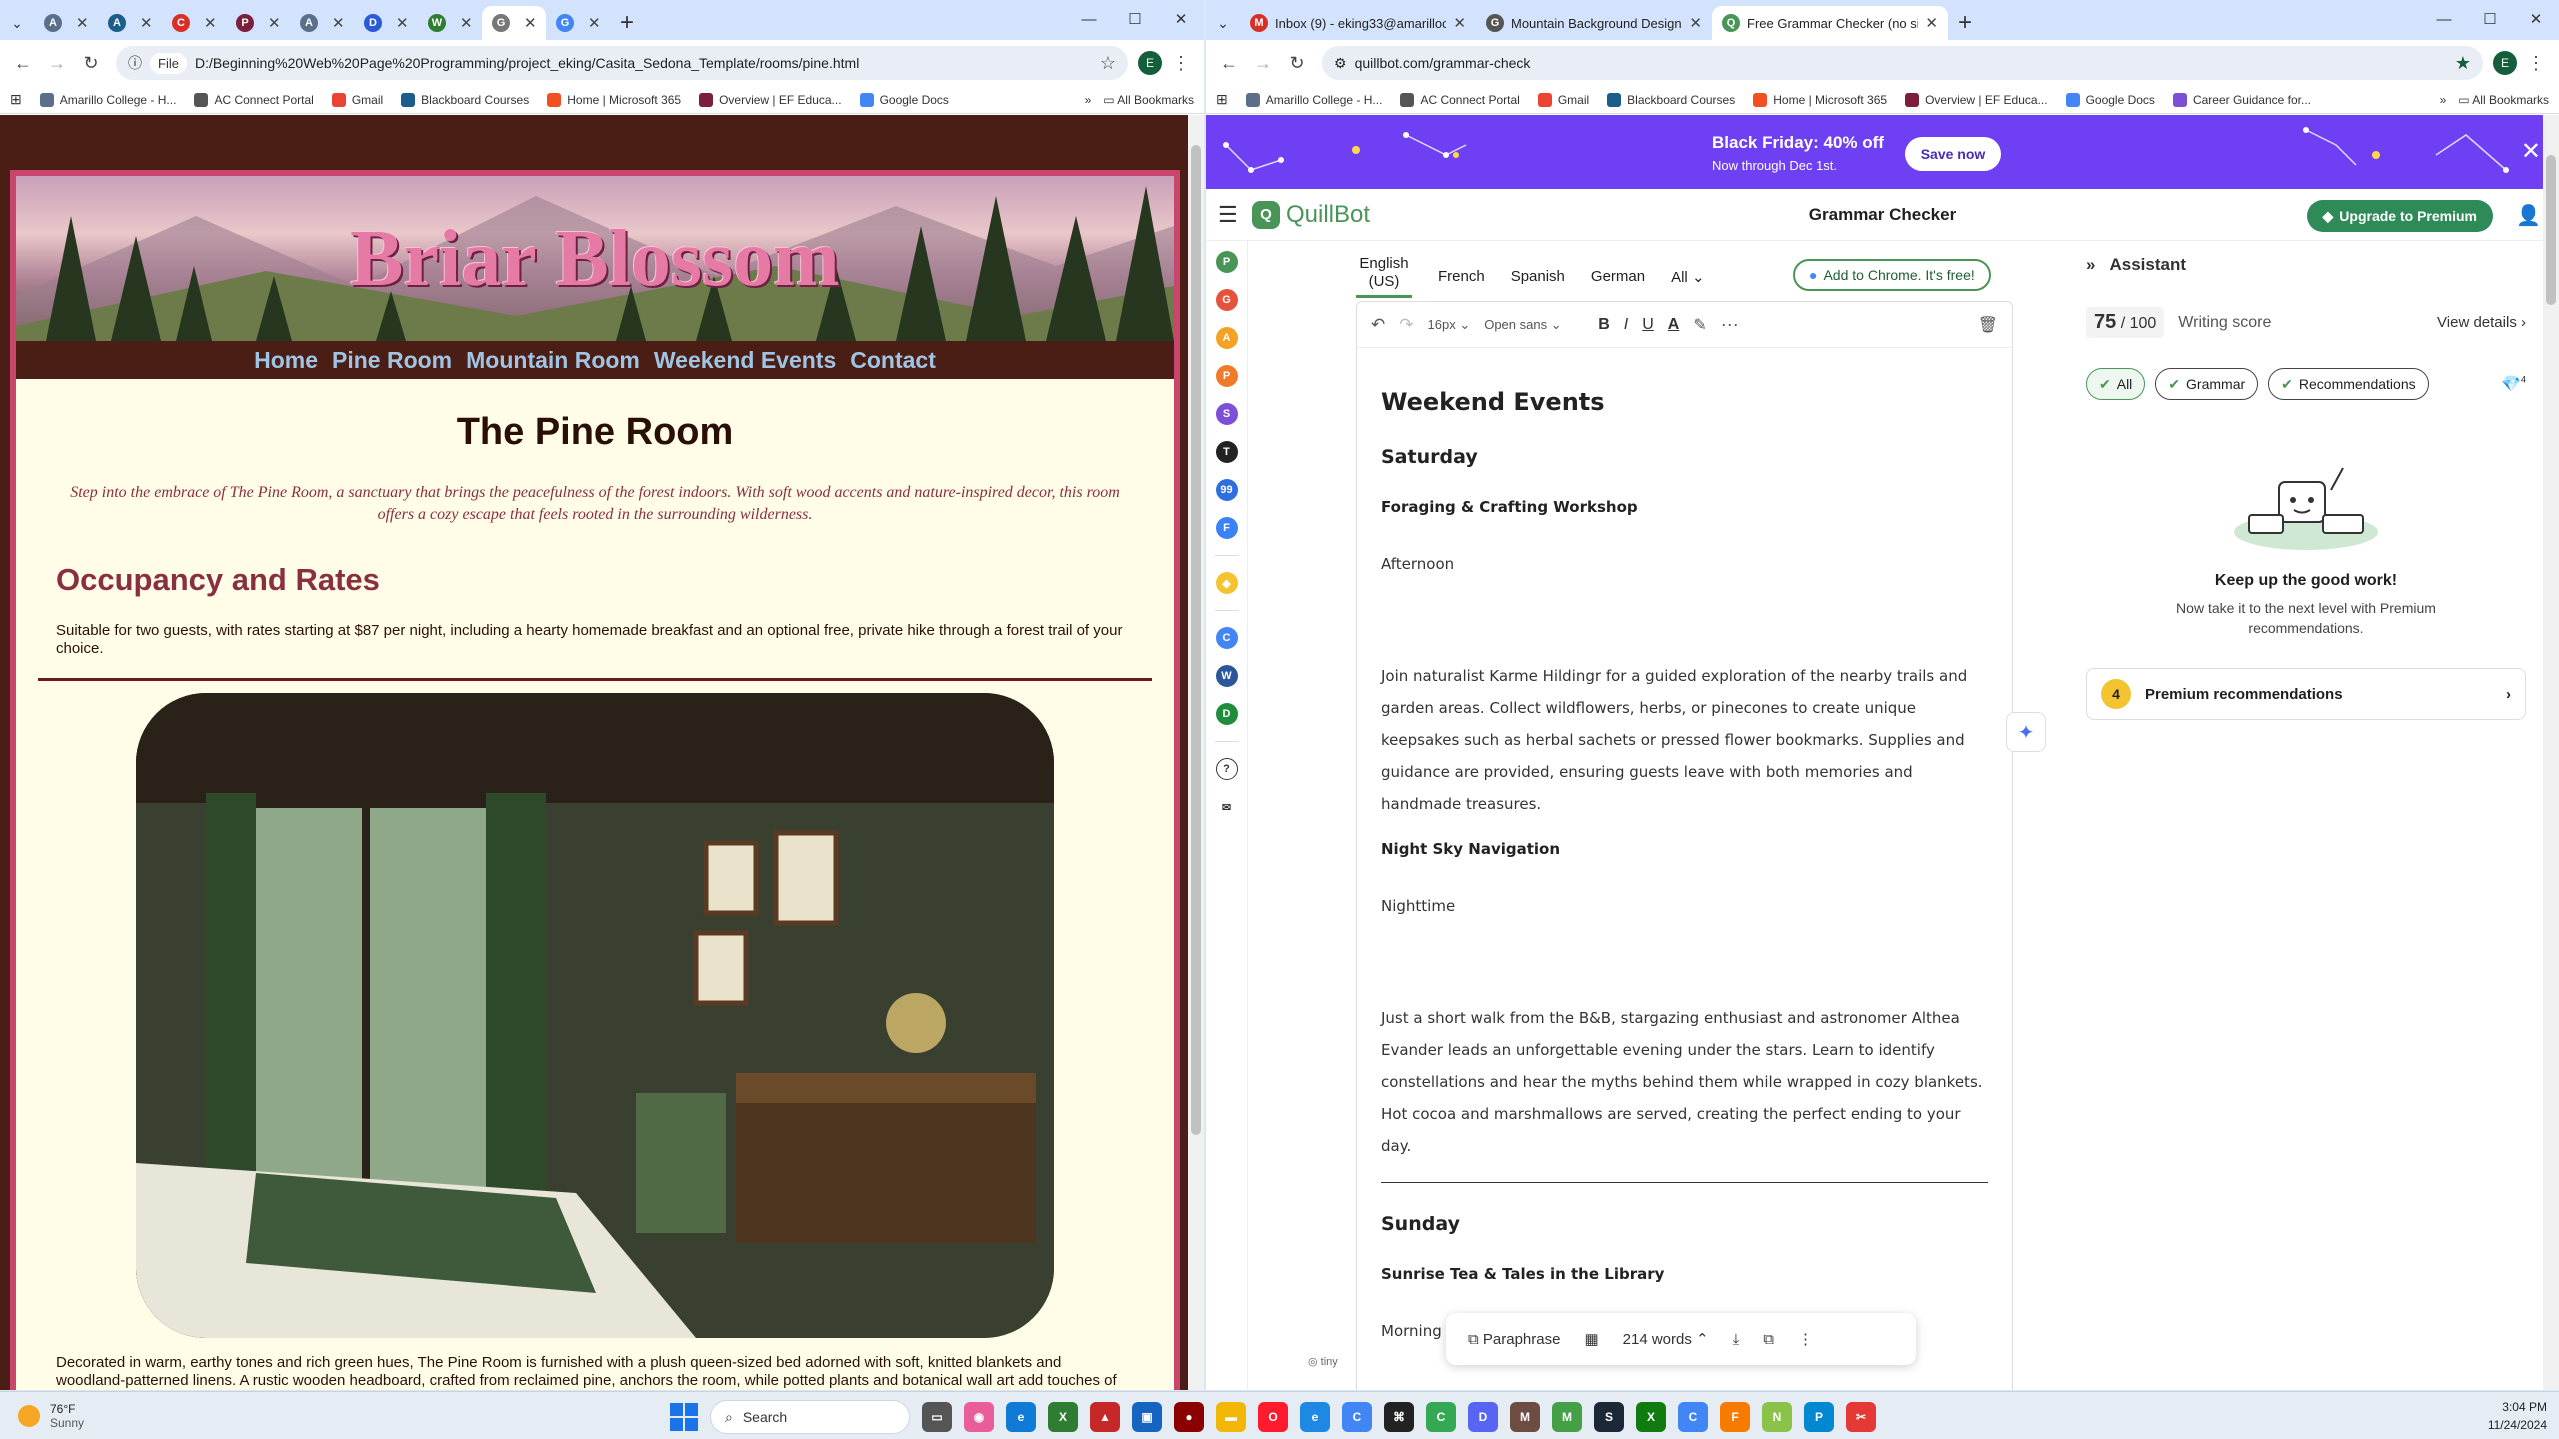 This screenshot has width=2559, height=1439. I want to click on xbox-icon: X, so click(1063, 1417).